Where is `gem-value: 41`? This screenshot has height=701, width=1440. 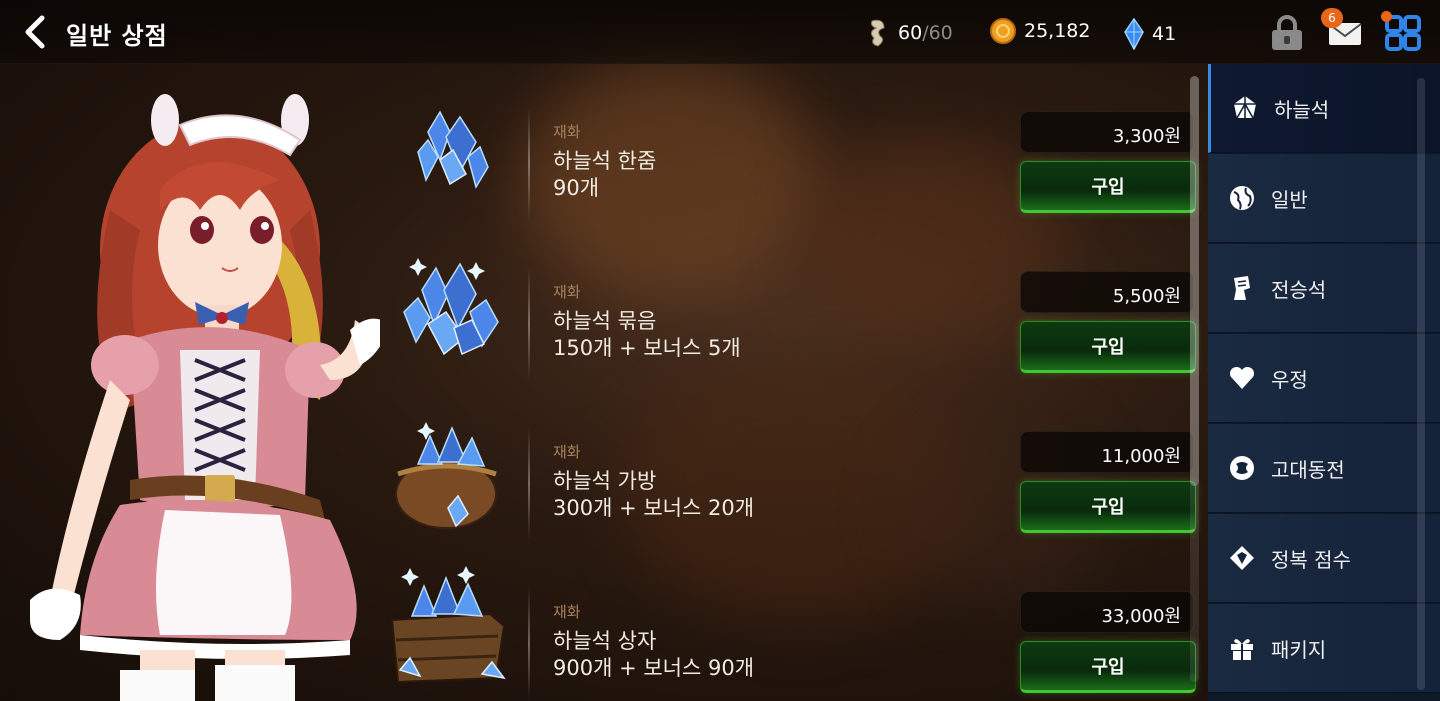
gem-value: 41 is located at coordinates (1164, 34).